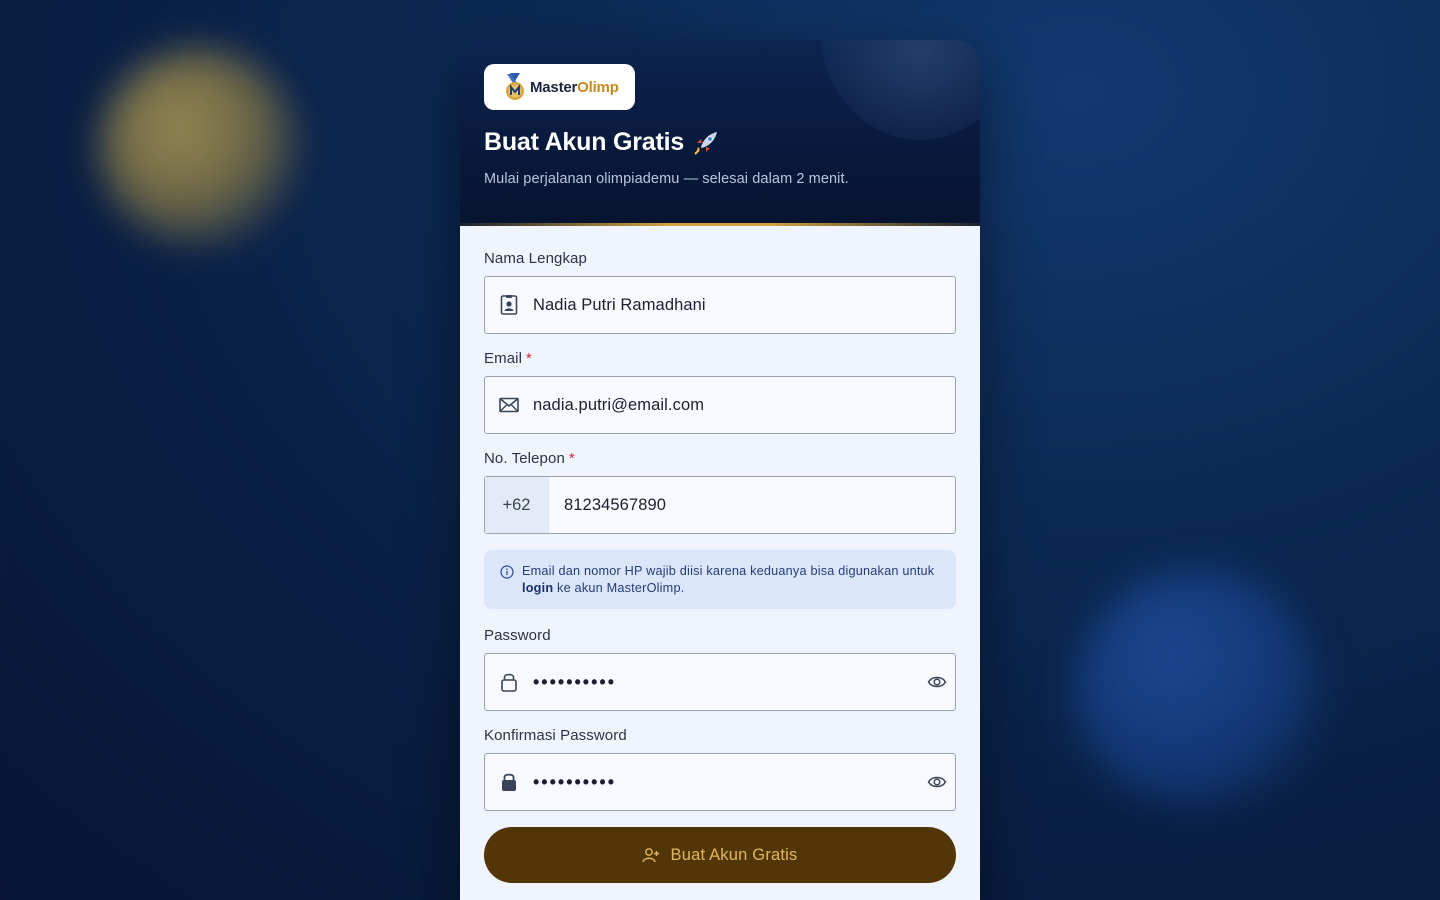 The width and height of the screenshot is (1440, 900). Describe the element at coordinates (1197, 690) in the screenshot. I see `background-blue-orb` at that location.